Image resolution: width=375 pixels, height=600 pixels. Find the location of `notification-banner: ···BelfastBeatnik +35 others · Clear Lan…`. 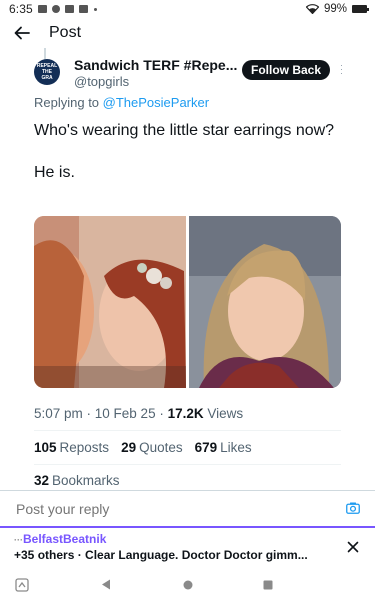

notification-banner: ···BelfastBeatnik +35 others · Clear Lan… is located at coordinates (187, 548).